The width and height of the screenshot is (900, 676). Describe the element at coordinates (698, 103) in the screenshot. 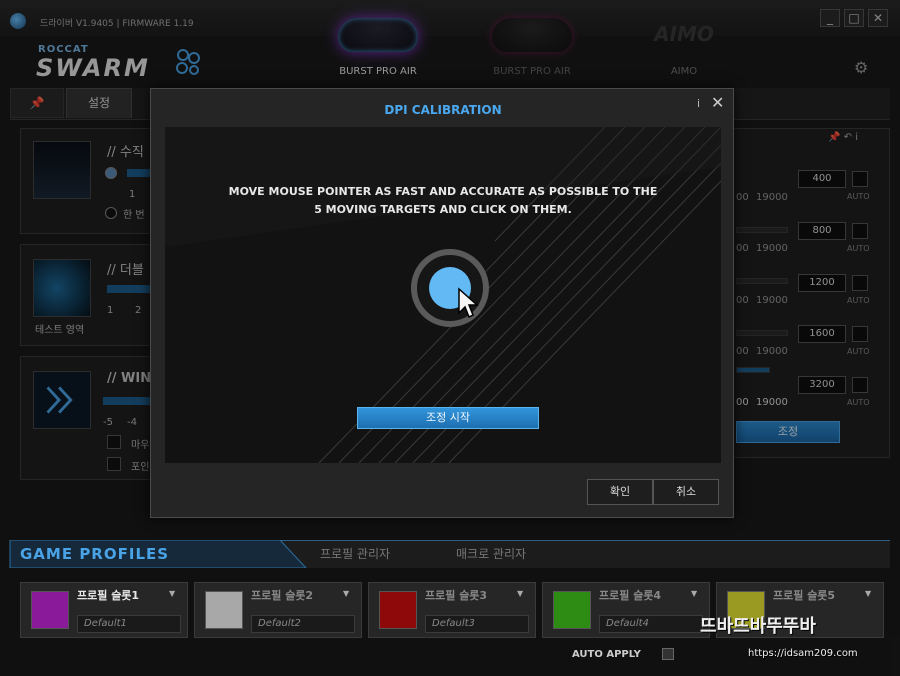

I see `info-icon: i` at that location.